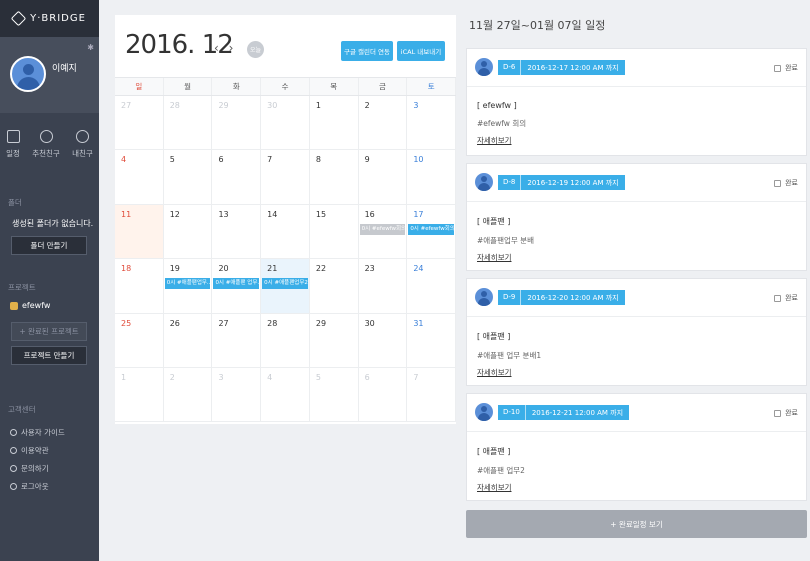 The image size is (810, 561). What do you see at coordinates (272, 323) in the screenshot?
I see `day-number: 28` at bounding box center [272, 323].